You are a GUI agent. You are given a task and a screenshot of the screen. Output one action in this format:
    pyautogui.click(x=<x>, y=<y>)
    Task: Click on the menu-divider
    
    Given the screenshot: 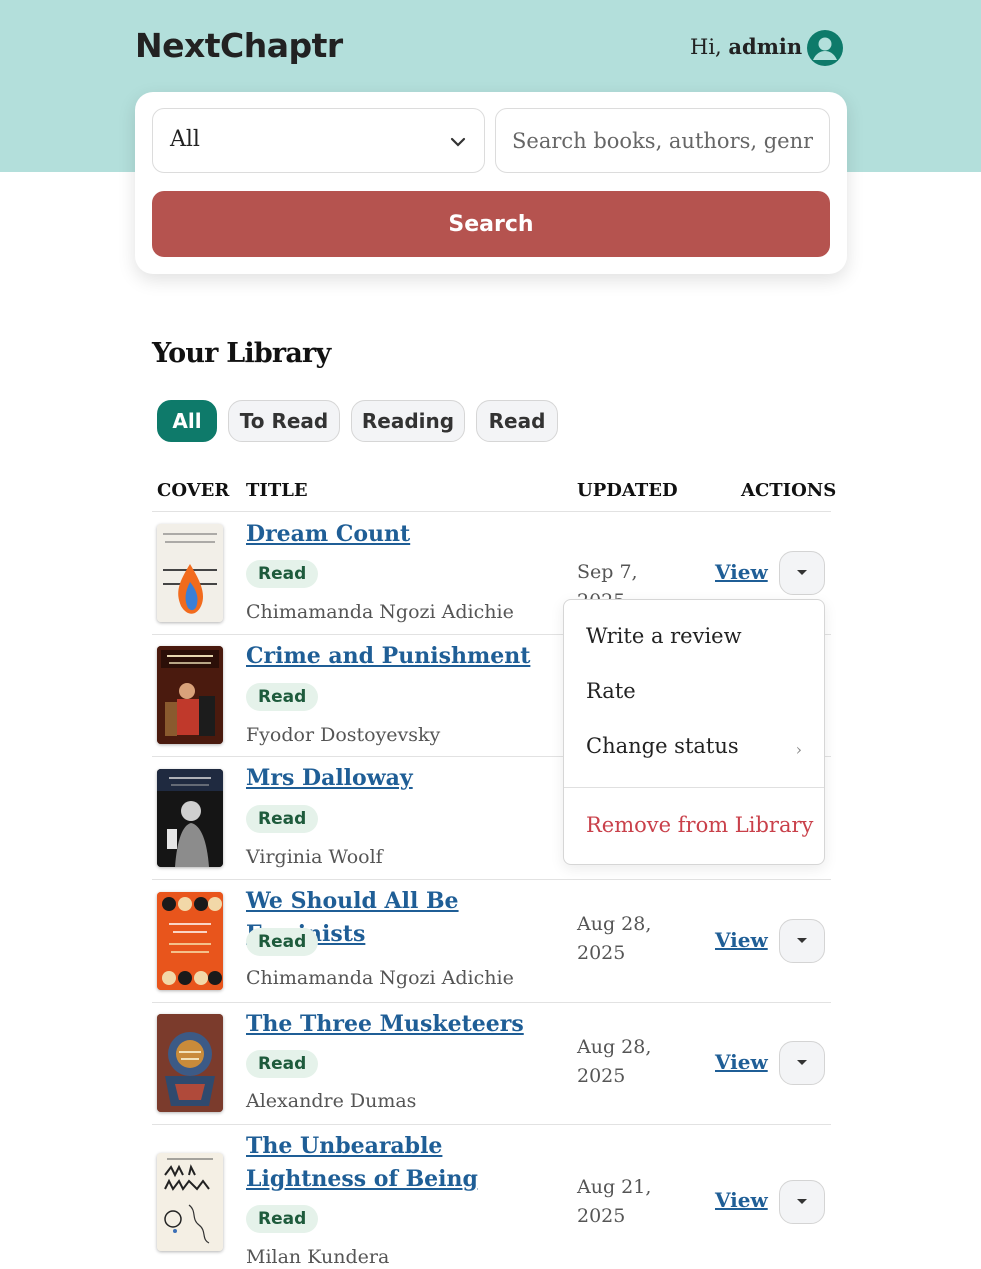 What is the action you would take?
    pyautogui.click(x=694, y=787)
    